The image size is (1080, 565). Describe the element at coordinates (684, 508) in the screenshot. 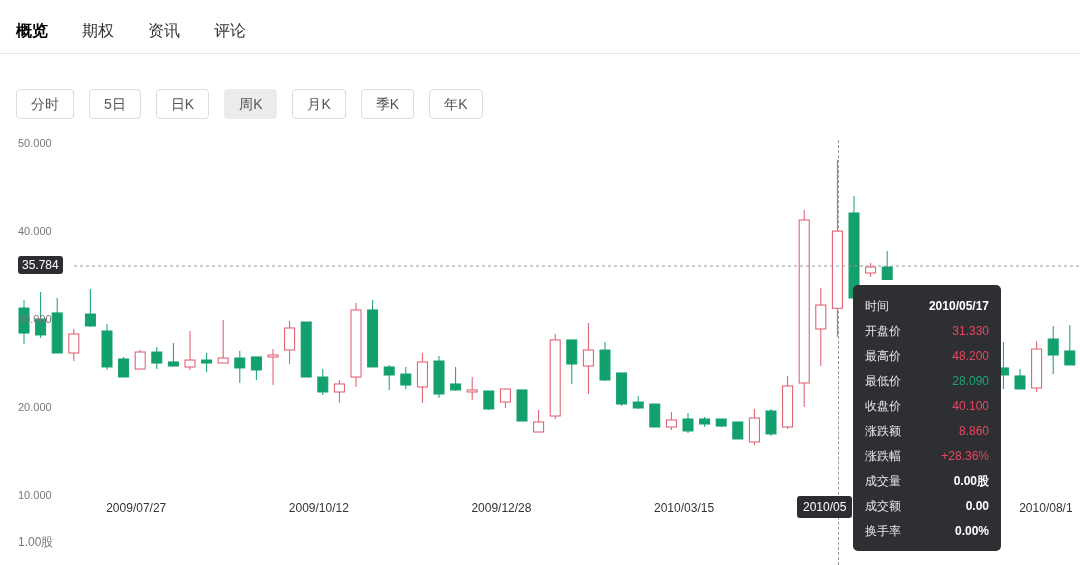

I see `axis-label: 2010/03/15` at that location.